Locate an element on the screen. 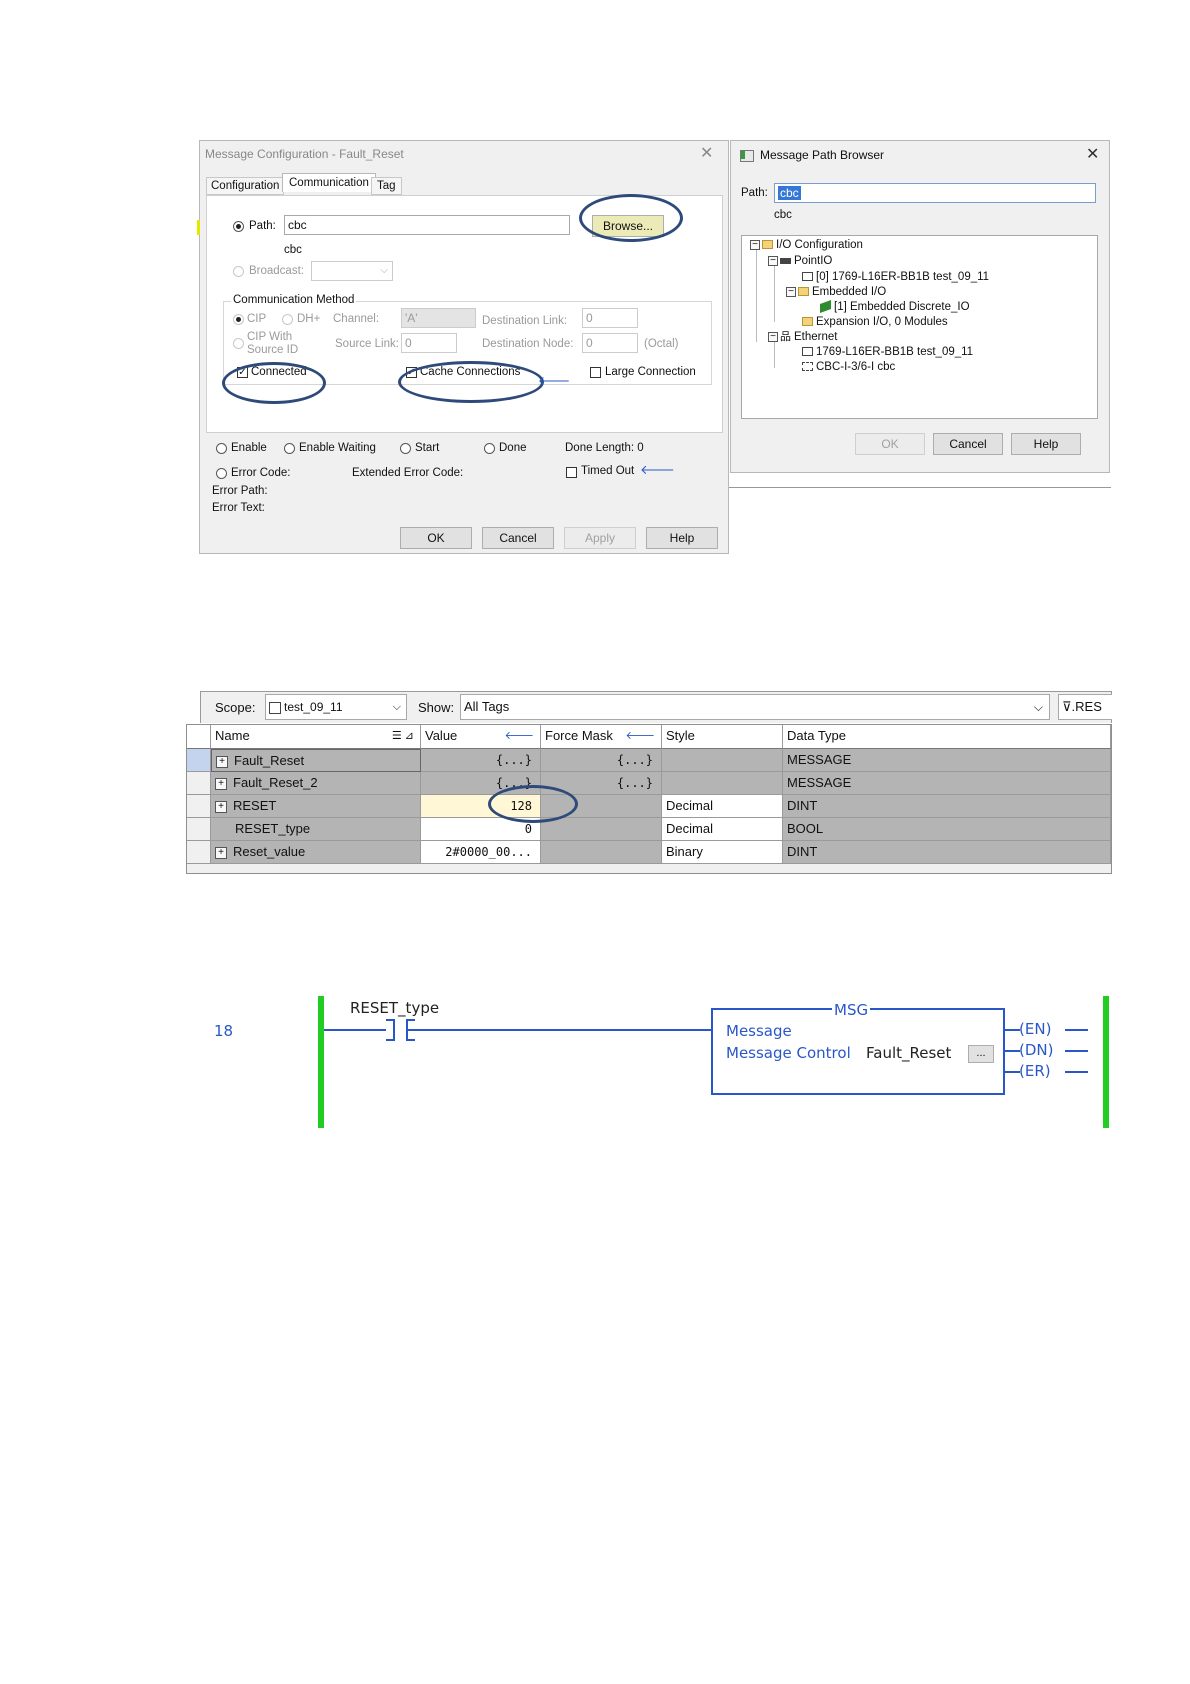 The image size is (1190, 1684). output-dn: (DN) is located at coordinates (1036, 1050).